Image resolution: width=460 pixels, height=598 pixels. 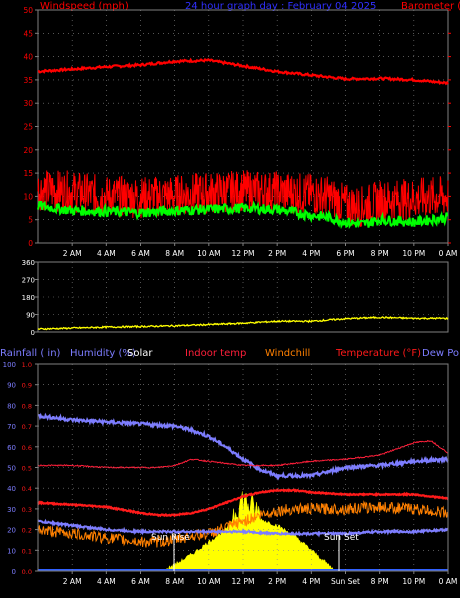 I want to click on legend-indoor-temp: Indoor temp, so click(x=215, y=353).